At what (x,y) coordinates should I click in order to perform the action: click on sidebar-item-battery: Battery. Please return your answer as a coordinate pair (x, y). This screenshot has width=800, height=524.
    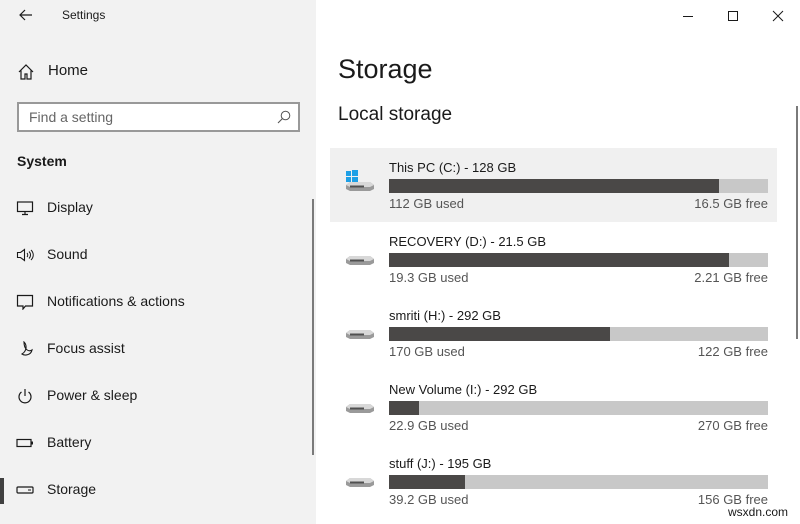
    Looking at the image, I should click on (158, 443).